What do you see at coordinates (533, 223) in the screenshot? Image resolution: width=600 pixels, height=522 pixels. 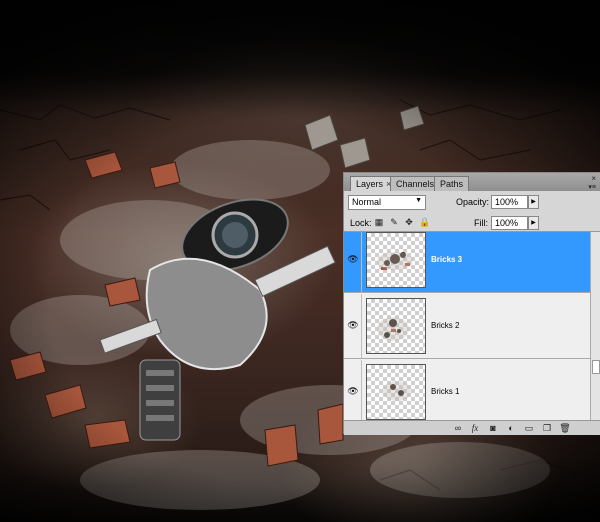 I see `fill-slider-toggle-icon: ▶` at bounding box center [533, 223].